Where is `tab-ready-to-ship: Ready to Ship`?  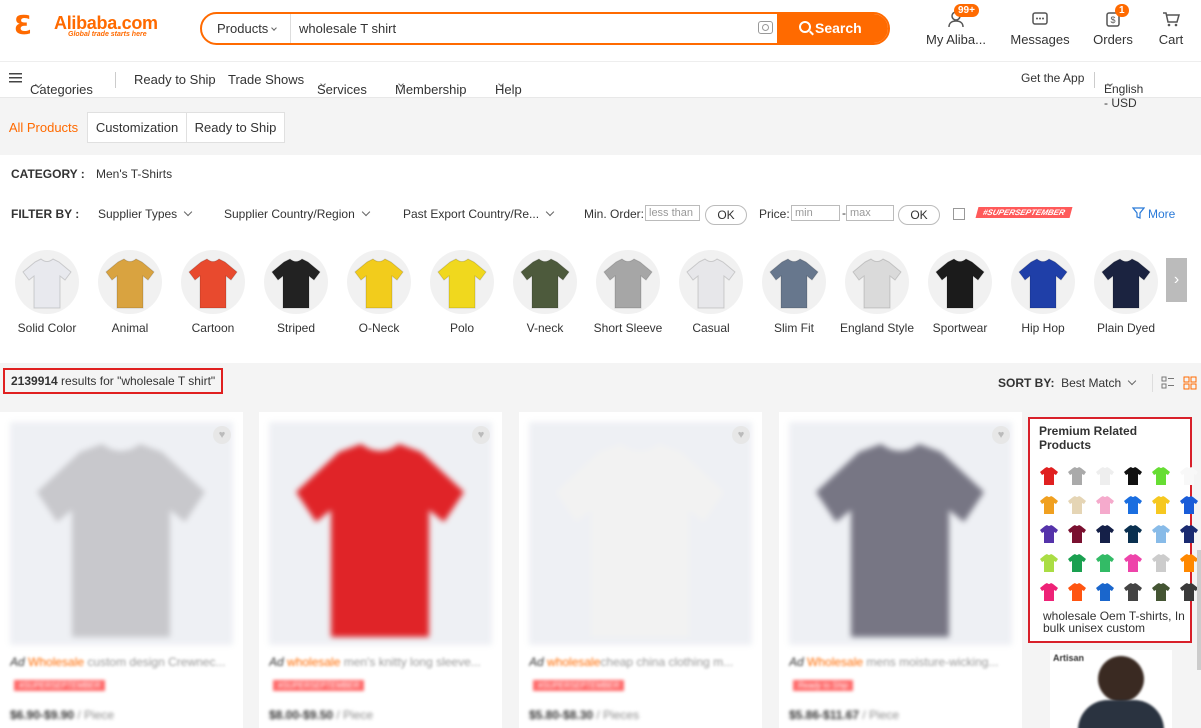
tab-ready-to-ship: Ready to Ship is located at coordinates (236, 127).